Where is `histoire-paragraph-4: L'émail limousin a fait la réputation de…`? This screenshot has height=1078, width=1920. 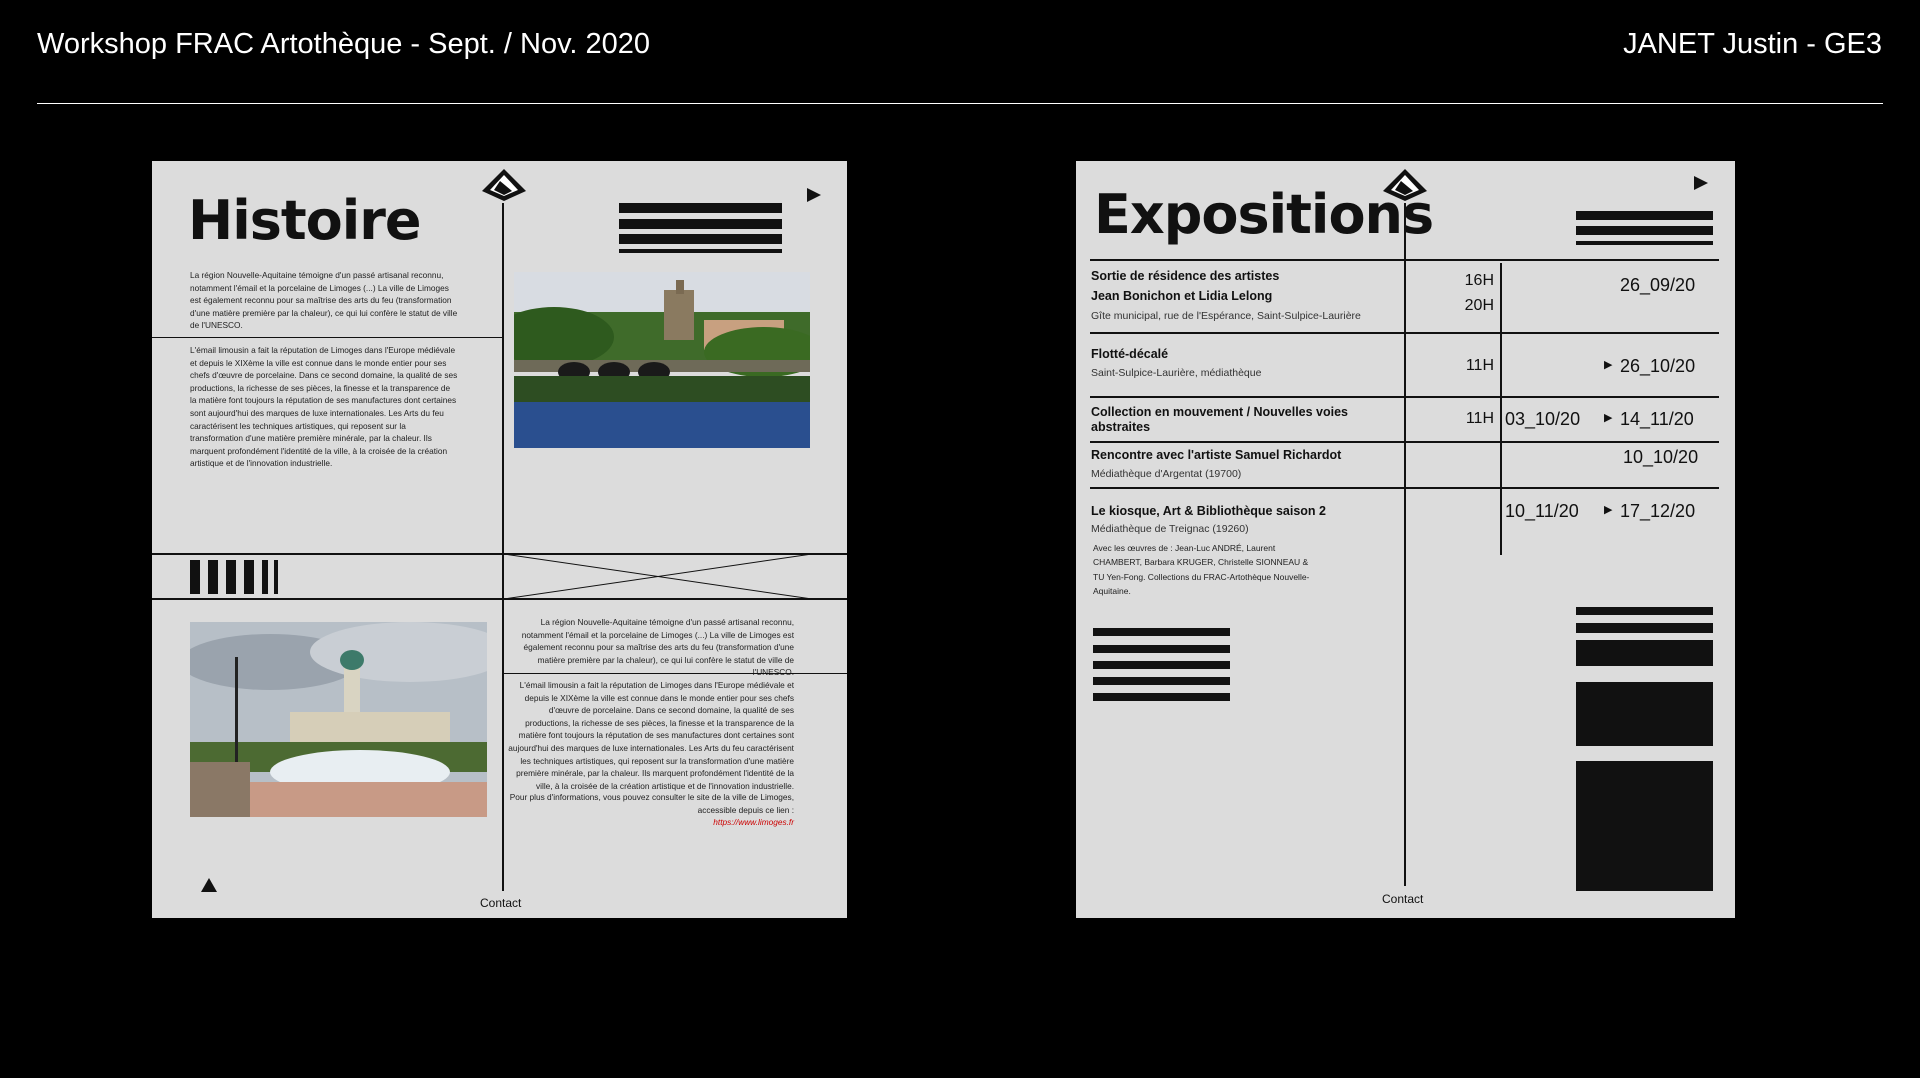 histoire-paragraph-4: L'émail limousin a fait la réputation de… is located at coordinates (651, 735).